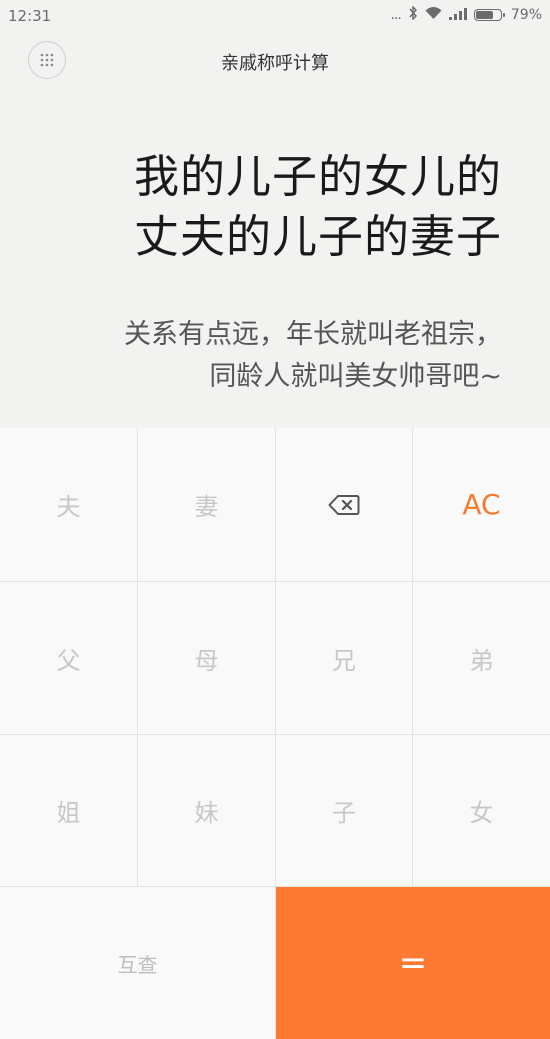 This screenshot has width=550, height=1039. Describe the element at coordinates (413, 14) in the screenshot. I see `bluetooth-icon` at that location.